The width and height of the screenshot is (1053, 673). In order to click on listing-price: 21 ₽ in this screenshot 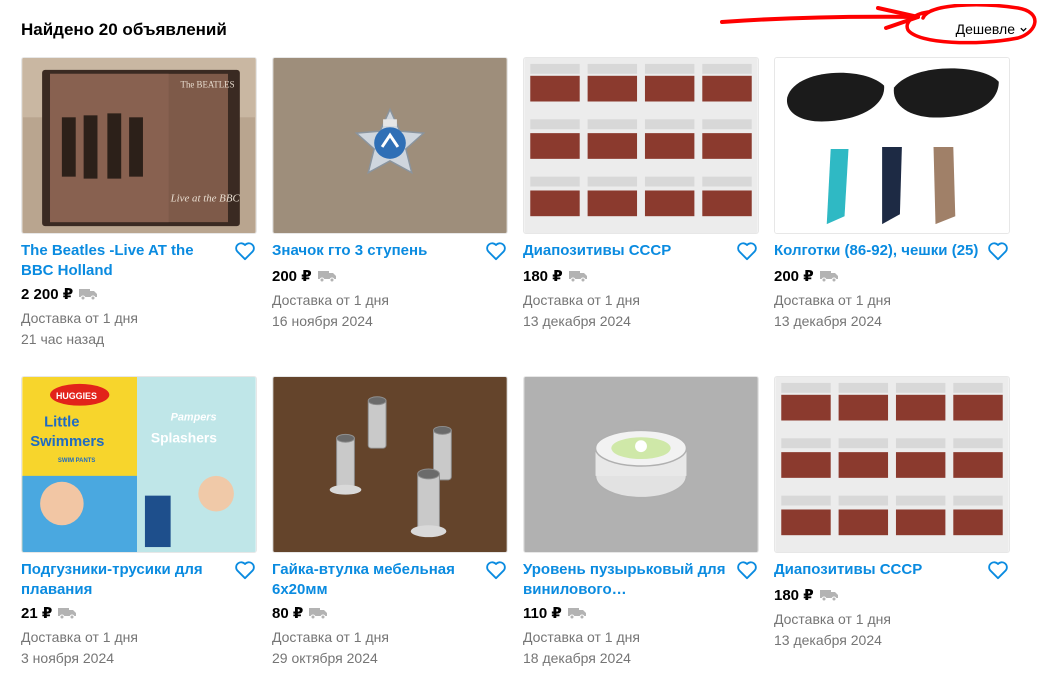, I will do `click(37, 613)`.